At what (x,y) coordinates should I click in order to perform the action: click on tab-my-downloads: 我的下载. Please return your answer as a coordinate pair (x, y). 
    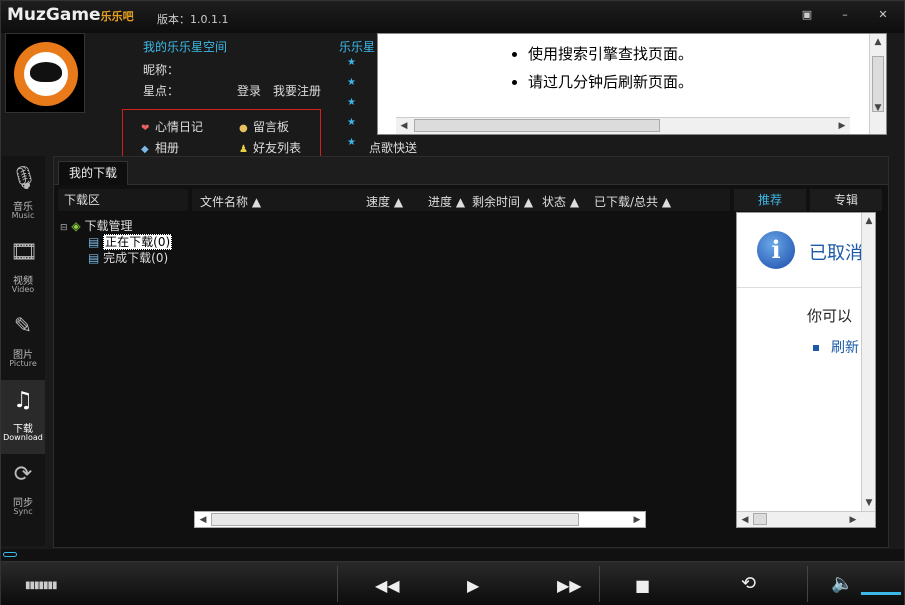
    Looking at the image, I should click on (93, 173).